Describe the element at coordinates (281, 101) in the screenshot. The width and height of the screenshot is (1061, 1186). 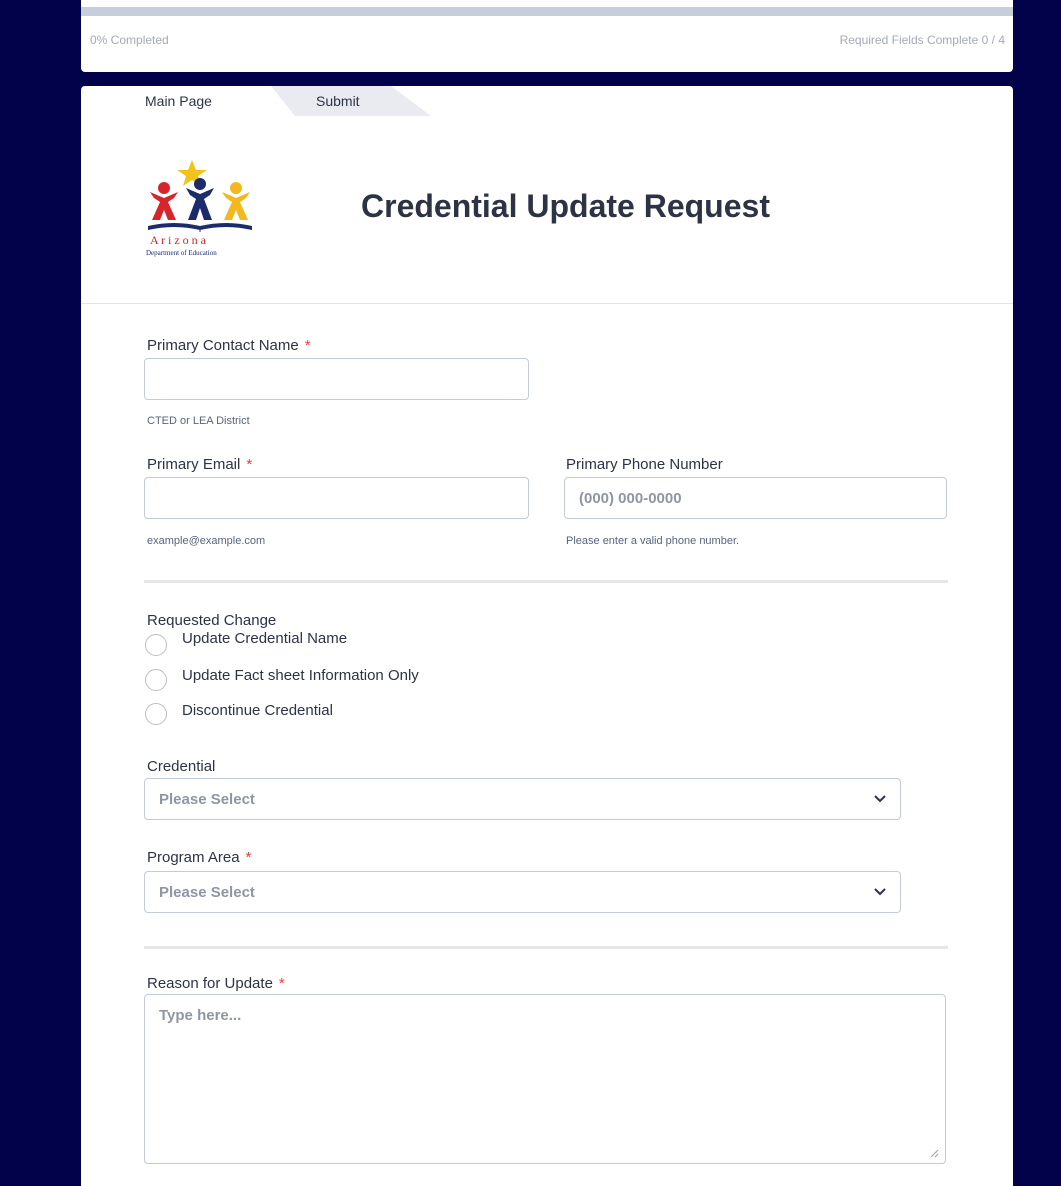
I see `page-tabs: Main Page Submit` at that location.